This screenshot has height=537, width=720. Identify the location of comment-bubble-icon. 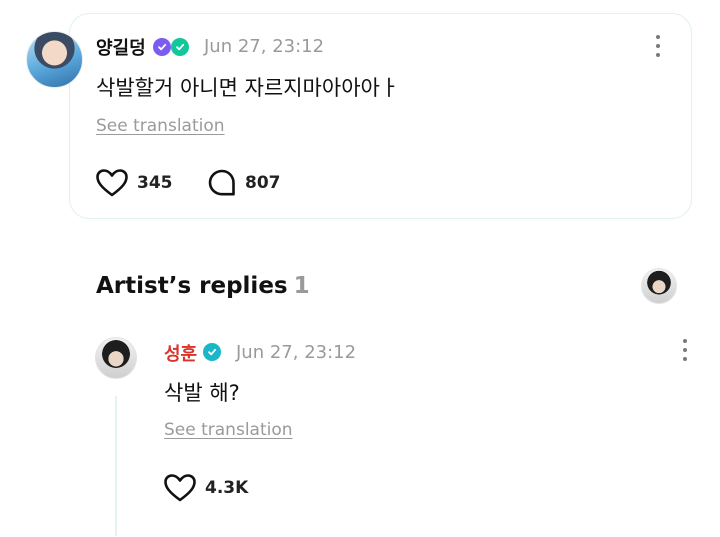
(221, 182).